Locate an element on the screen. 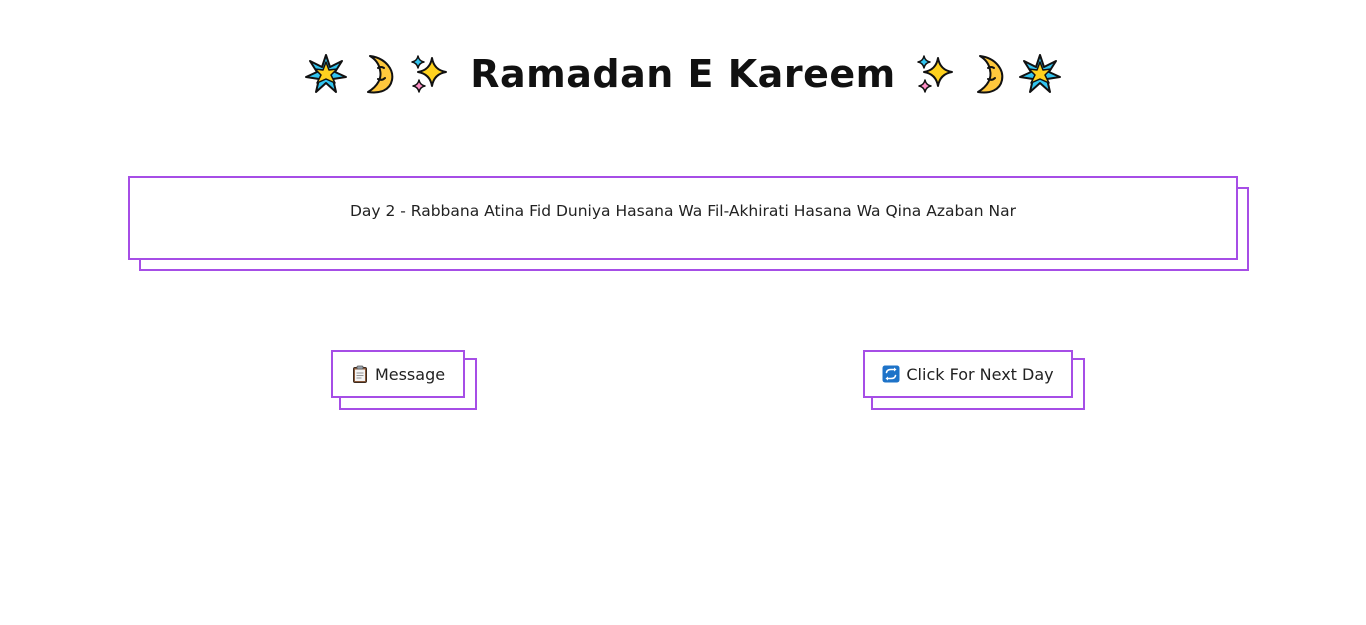 Image resolution: width=1366 pixels, height=625 pixels. next-day-button: Click For Next Day is located at coordinates (968, 374).